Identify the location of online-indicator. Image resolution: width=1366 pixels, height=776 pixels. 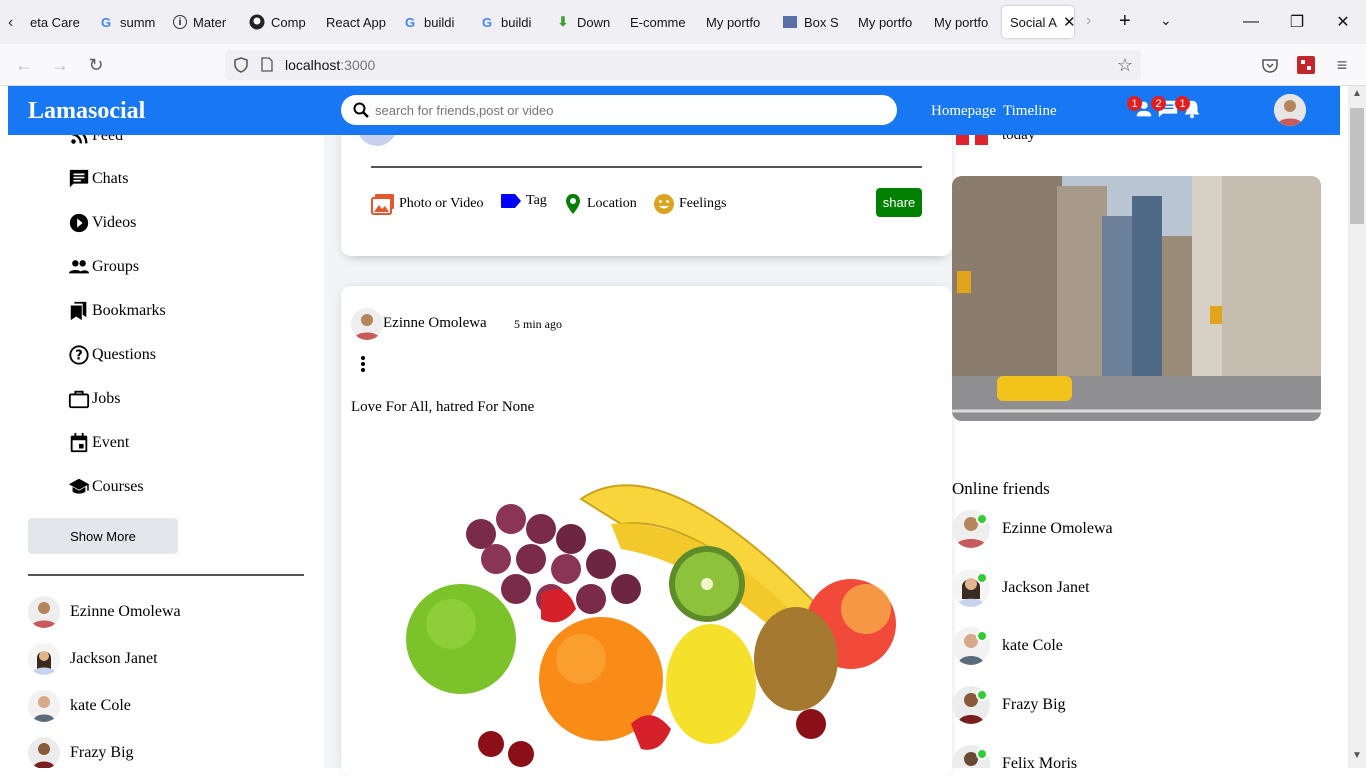
(982, 578).